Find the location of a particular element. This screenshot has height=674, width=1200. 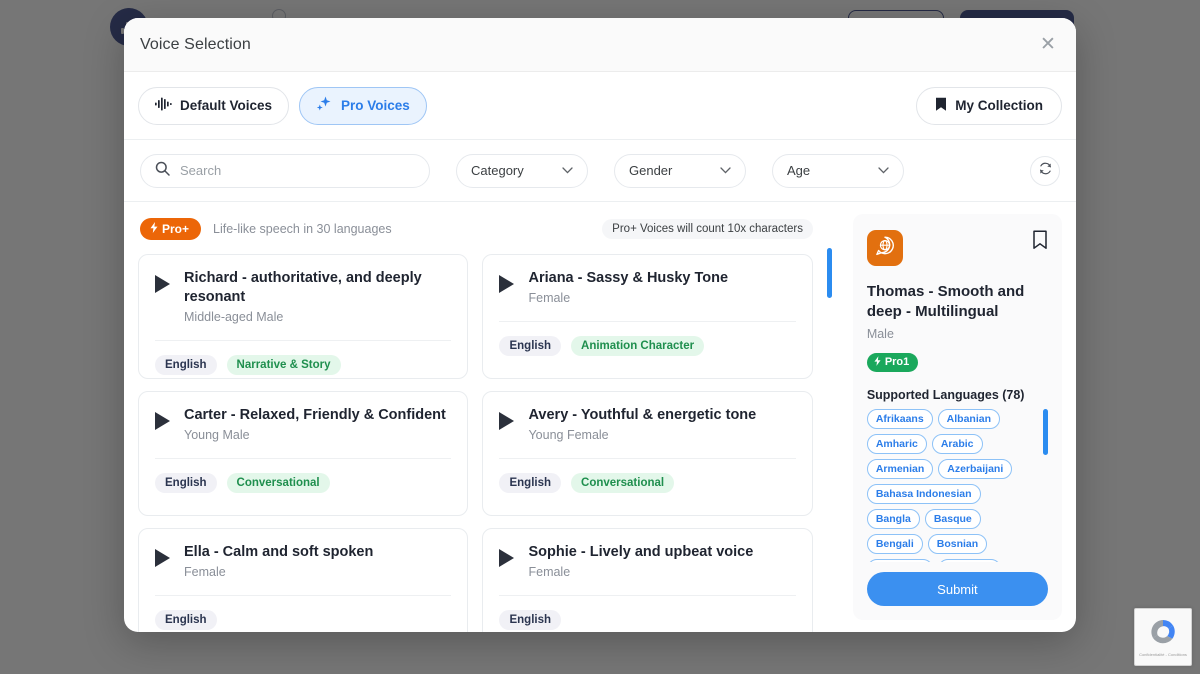

language-chip: Bosnian is located at coordinates (957, 543).